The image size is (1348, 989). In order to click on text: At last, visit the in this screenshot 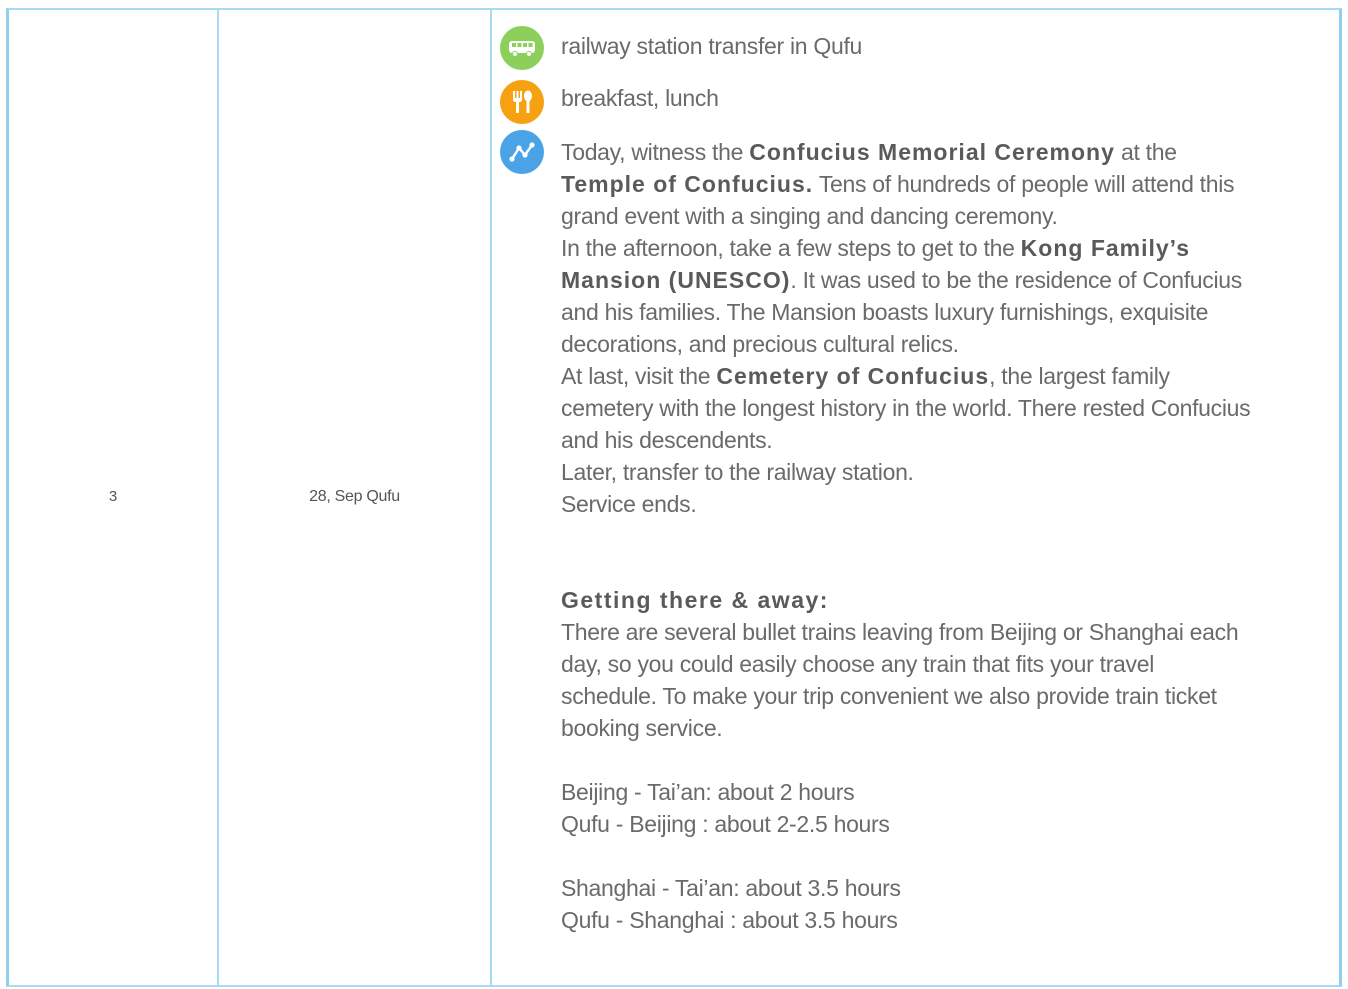, I will do `click(639, 376)`.